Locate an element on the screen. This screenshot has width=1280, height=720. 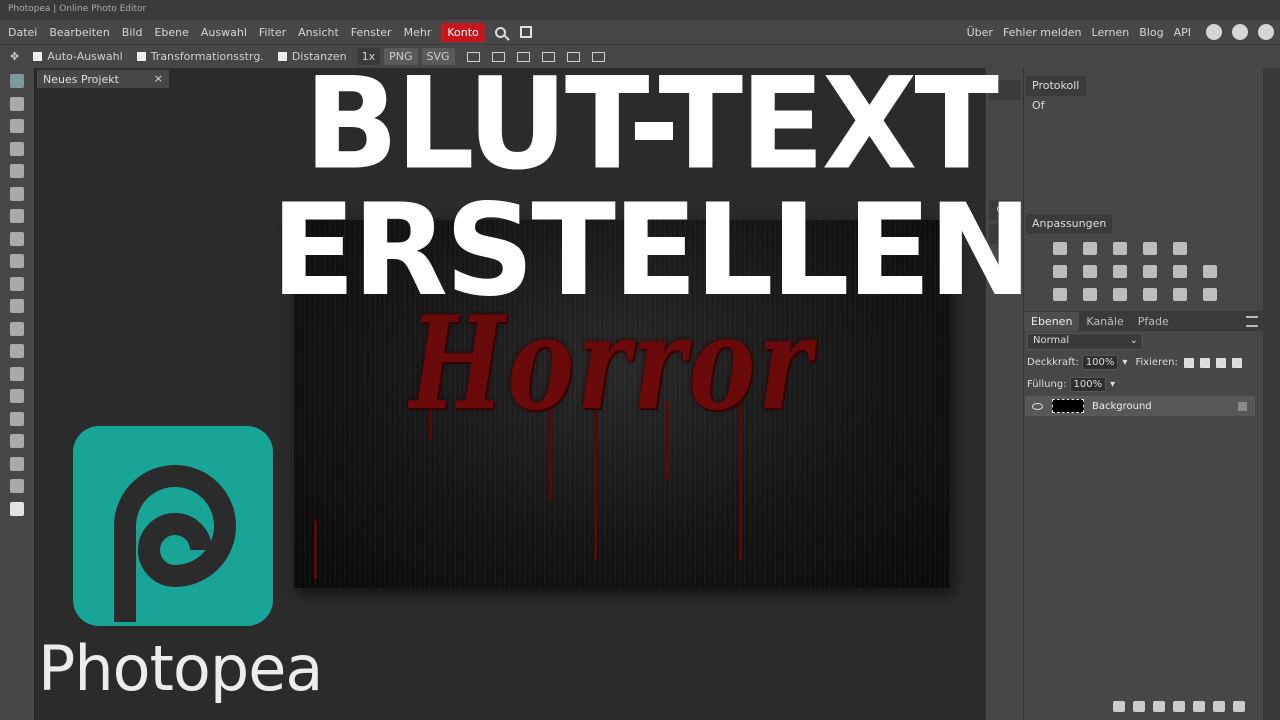
photopea-logo-icon is located at coordinates (173, 526).